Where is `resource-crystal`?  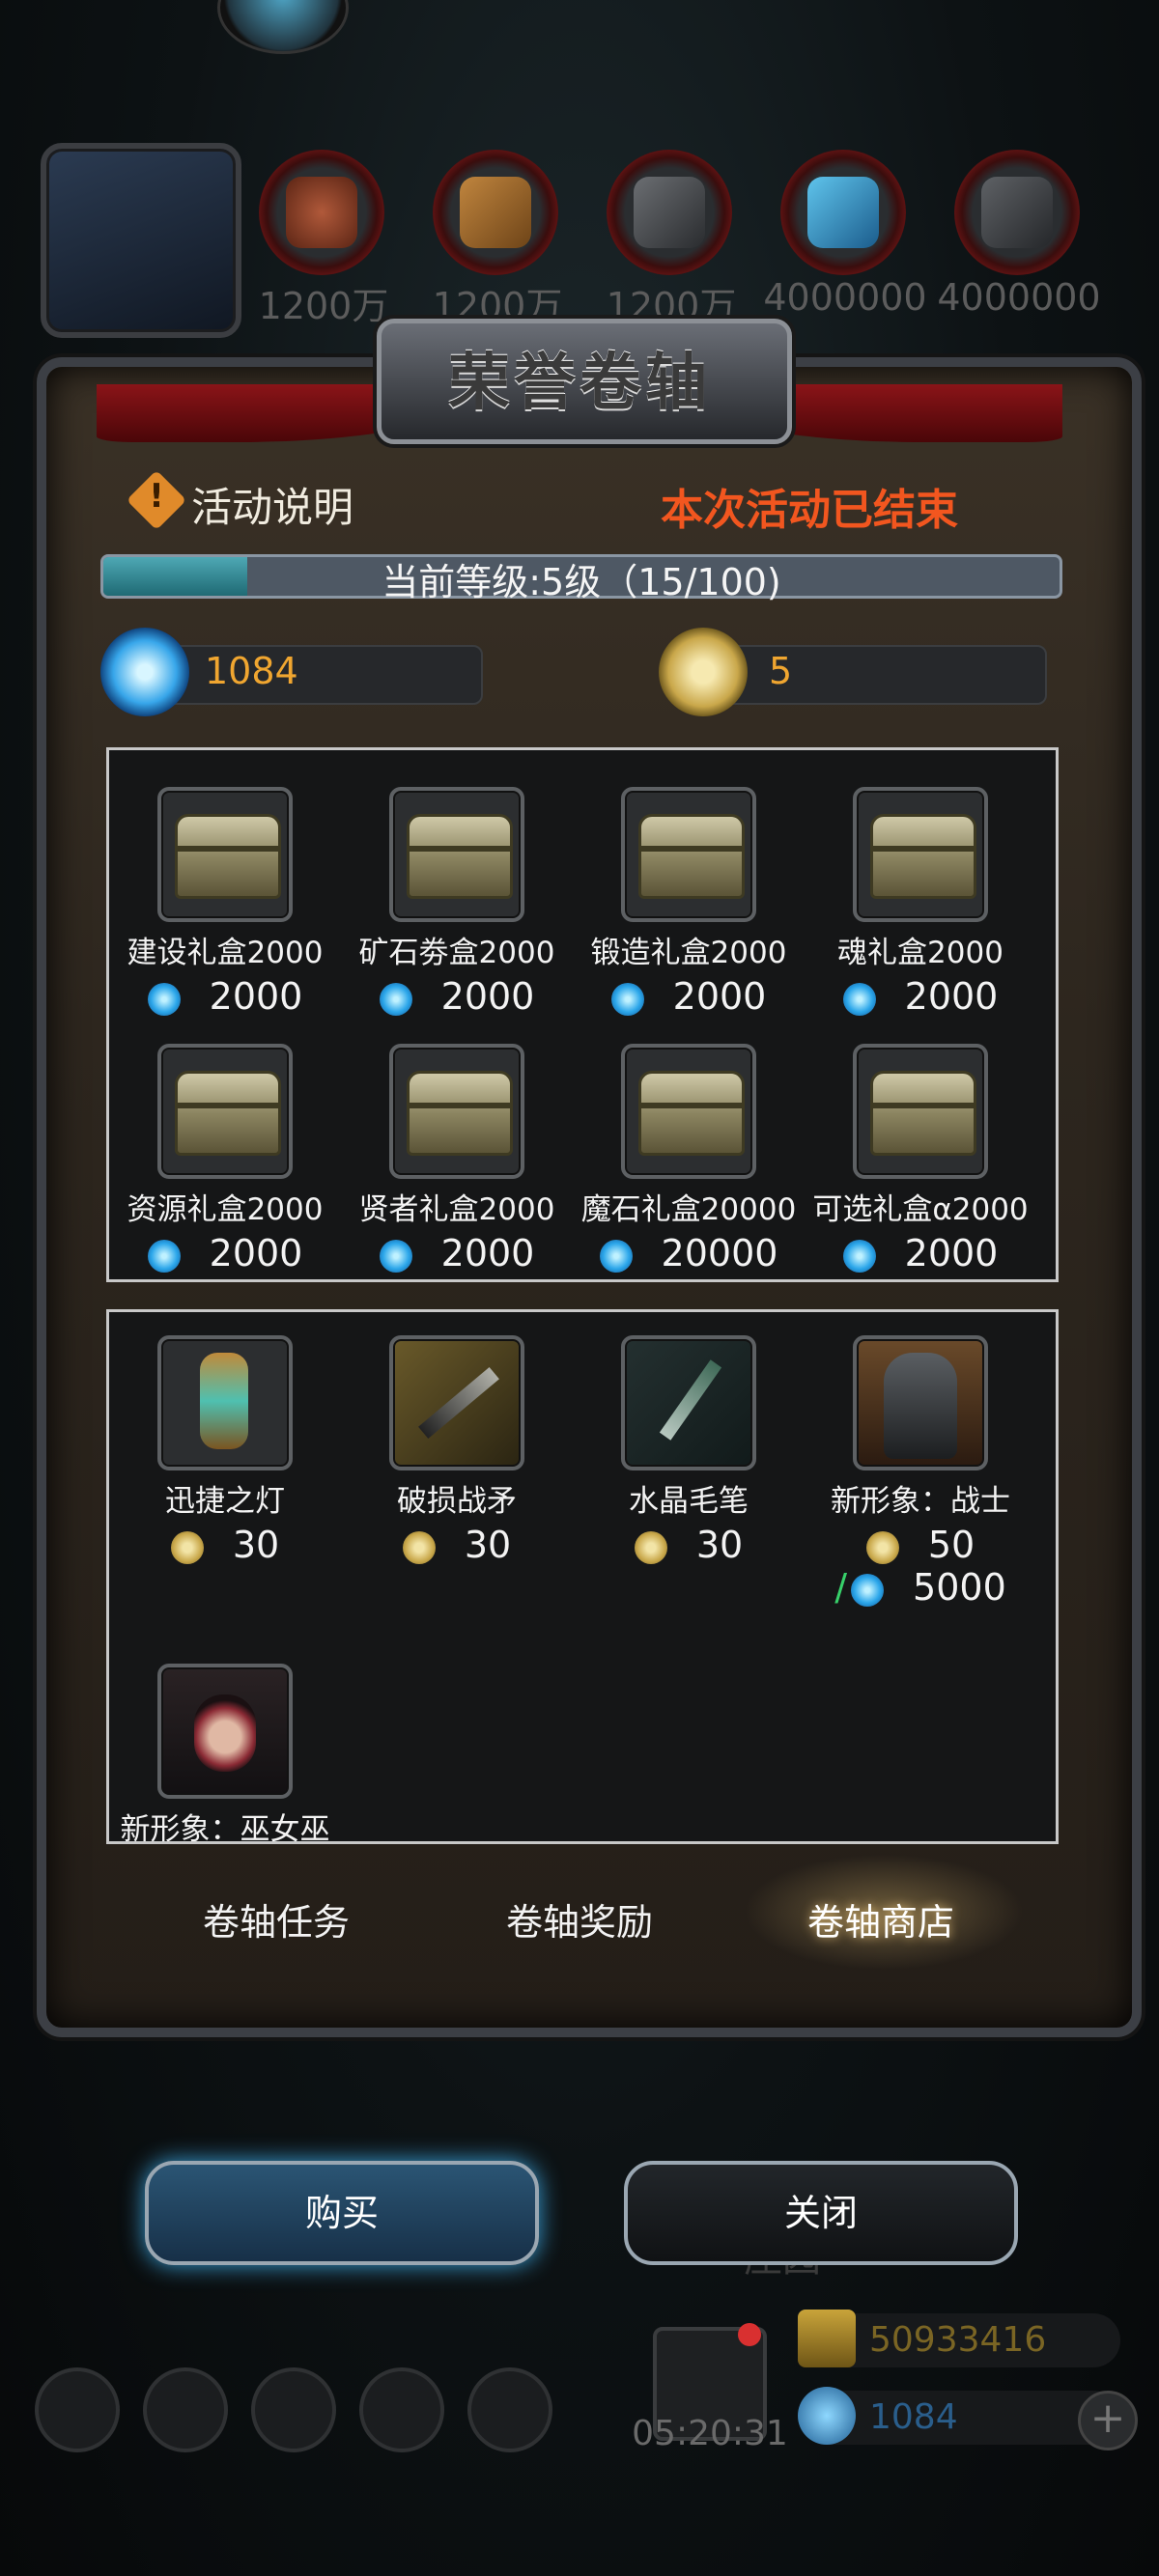 resource-crystal is located at coordinates (843, 213).